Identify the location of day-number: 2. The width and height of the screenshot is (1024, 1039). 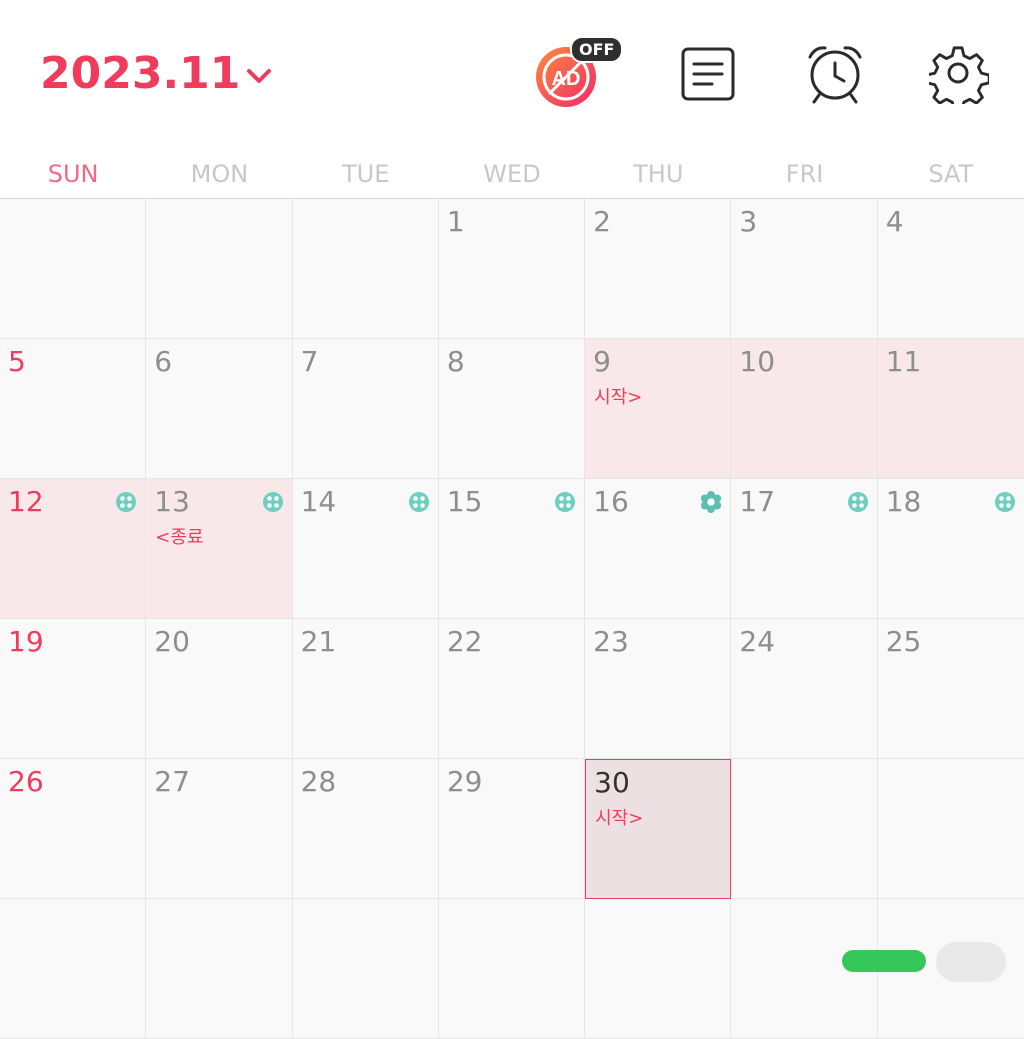
(602, 221).